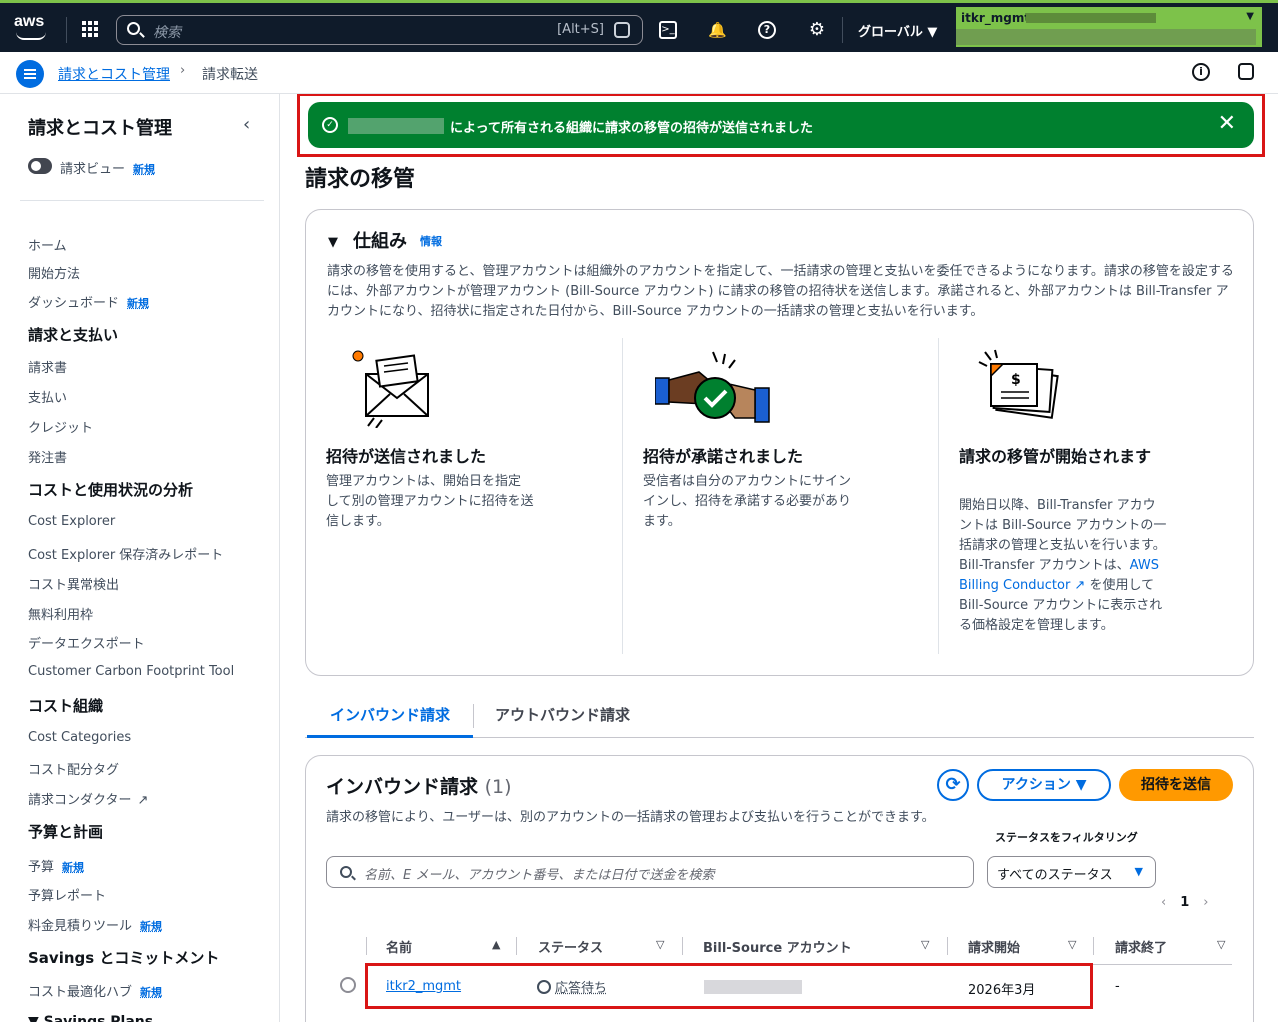 The width and height of the screenshot is (1278, 1022). Describe the element at coordinates (1106, 37) in the screenshot. I see `redacted-account-info` at that location.